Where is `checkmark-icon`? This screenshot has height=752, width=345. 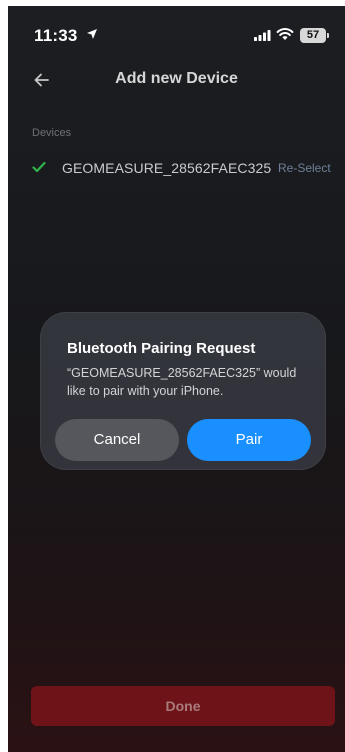 checkmark-icon is located at coordinates (39, 167).